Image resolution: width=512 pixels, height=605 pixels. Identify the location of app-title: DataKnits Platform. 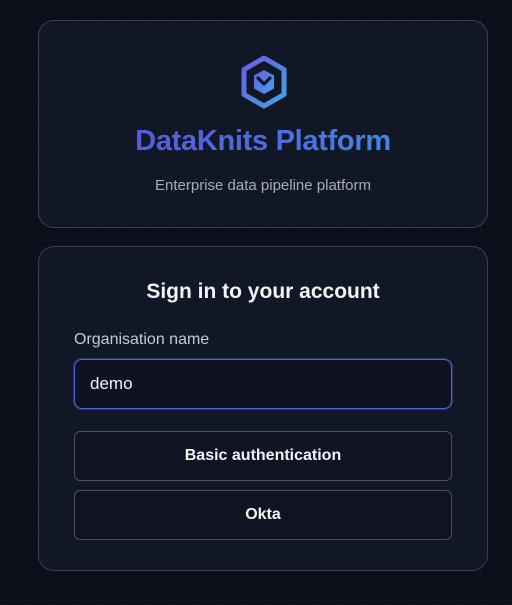
(263, 141).